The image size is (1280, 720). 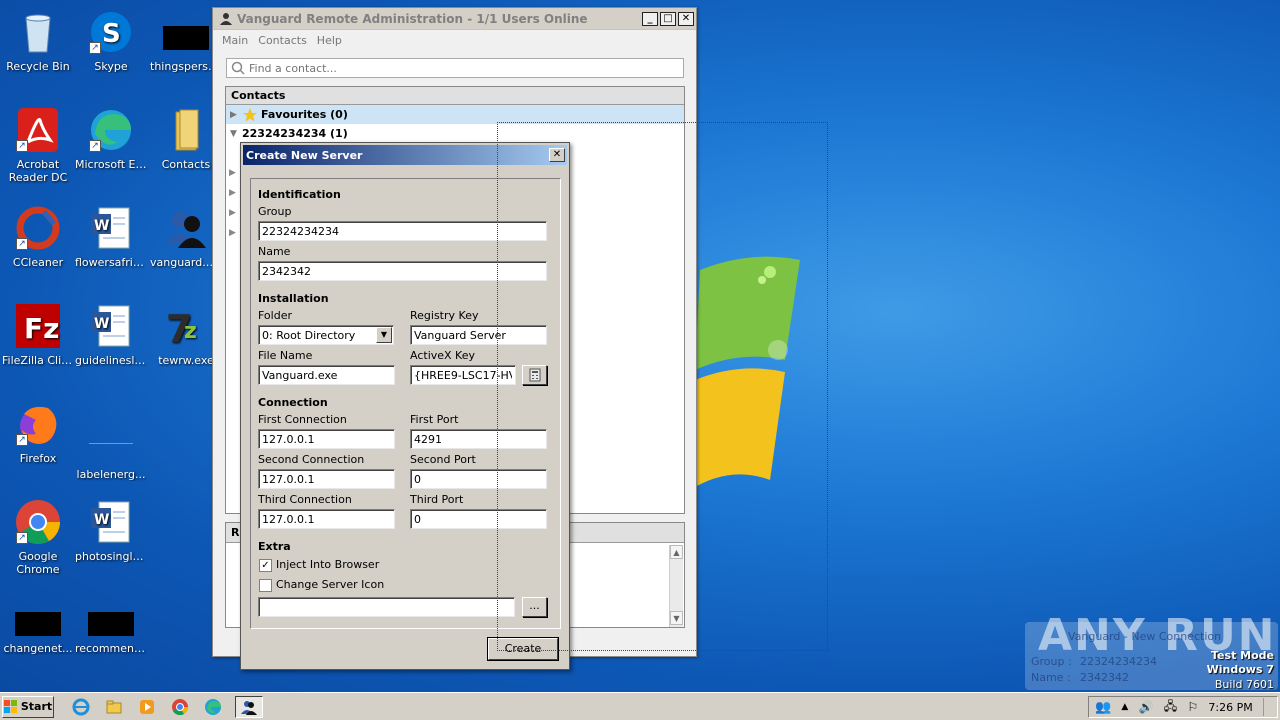 I want to click on desktop-icon-label: Recycle Bin, so click(x=38, y=66).